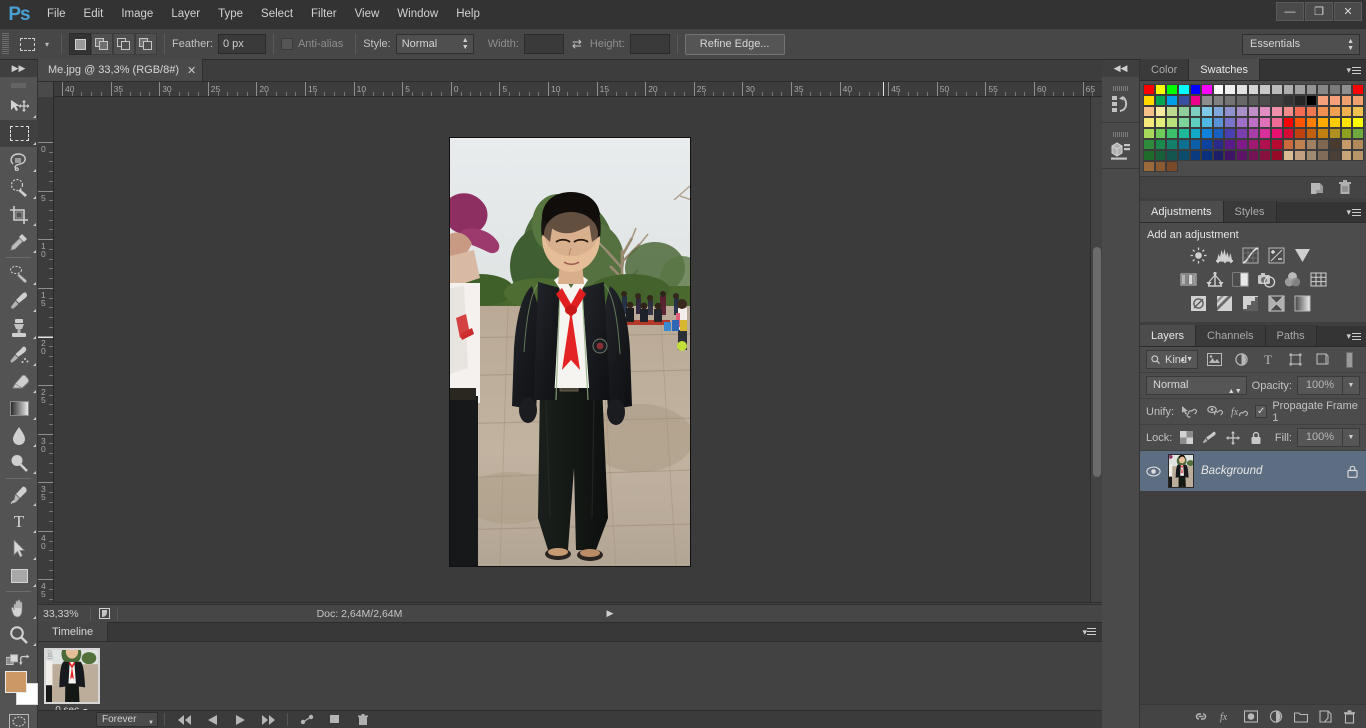 Image resolution: width=1366 pixels, height=728 pixels. What do you see at coordinates (27, 44) in the screenshot?
I see `active-tool-icon` at bounding box center [27, 44].